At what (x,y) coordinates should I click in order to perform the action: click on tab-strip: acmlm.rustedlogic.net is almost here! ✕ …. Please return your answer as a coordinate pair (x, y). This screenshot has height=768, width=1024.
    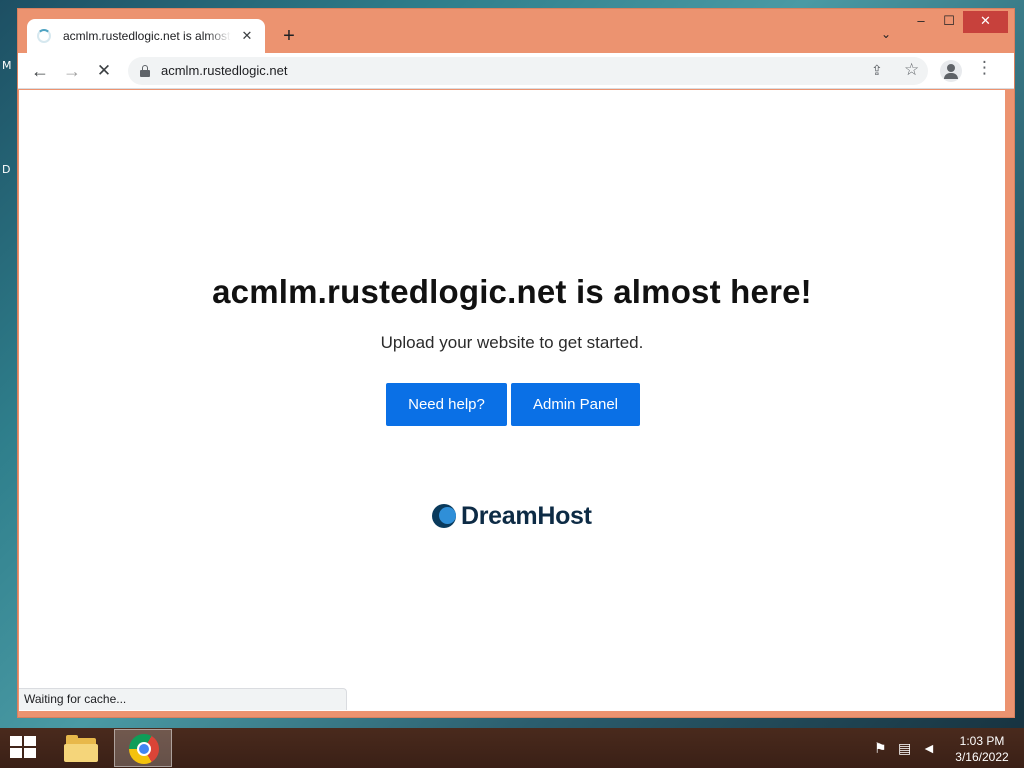
    Looking at the image, I should click on (516, 31).